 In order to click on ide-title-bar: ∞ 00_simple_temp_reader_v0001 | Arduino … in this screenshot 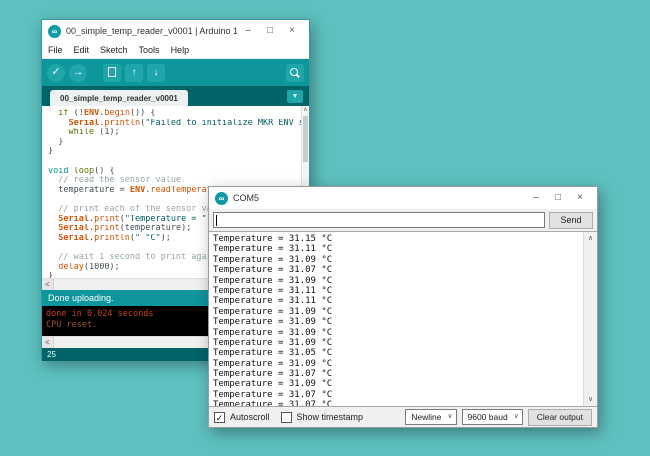, I will do `click(175, 31)`.